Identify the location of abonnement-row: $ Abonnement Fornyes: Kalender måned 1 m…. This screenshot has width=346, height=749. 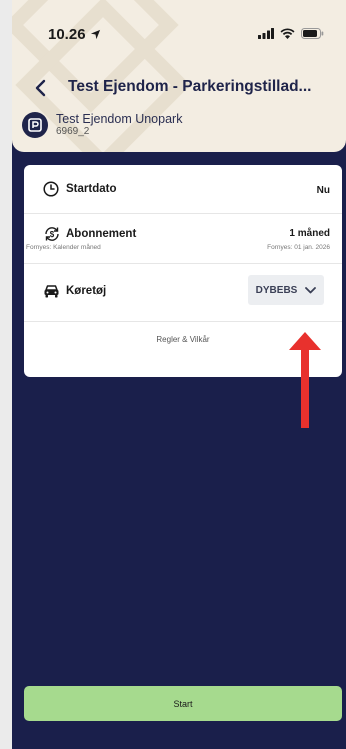
(183, 238).